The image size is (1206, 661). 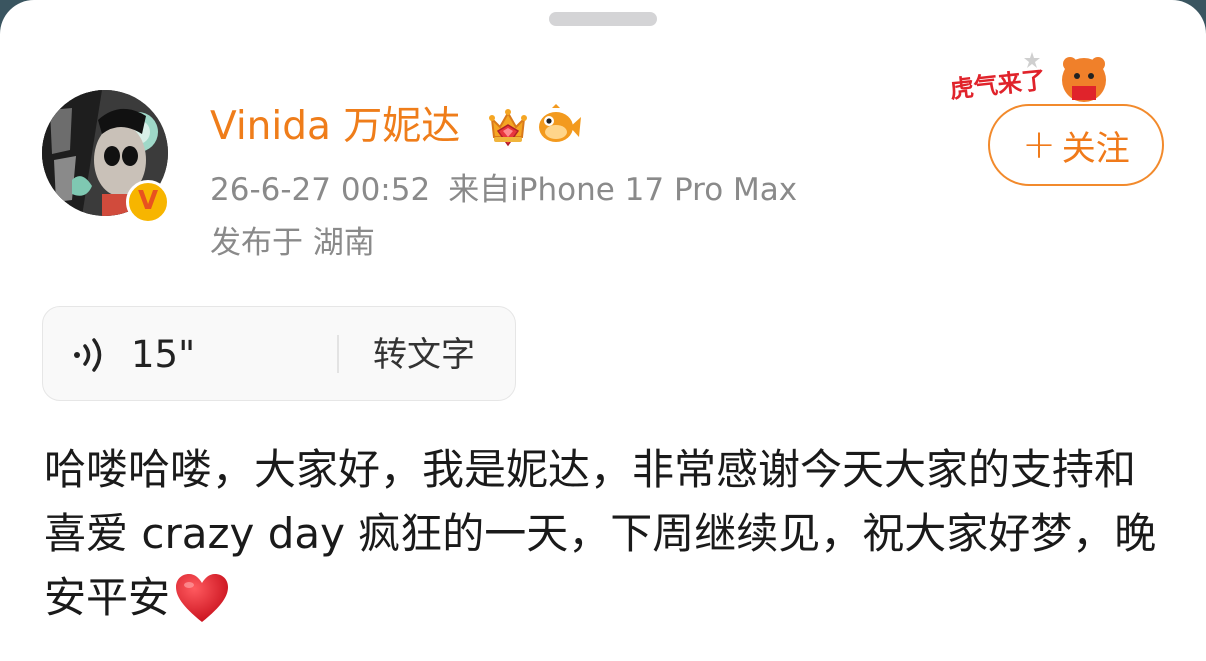 What do you see at coordinates (508, 127) in the screenshot?
I see `crown-medal-icon` at bounding box center [508, 127].